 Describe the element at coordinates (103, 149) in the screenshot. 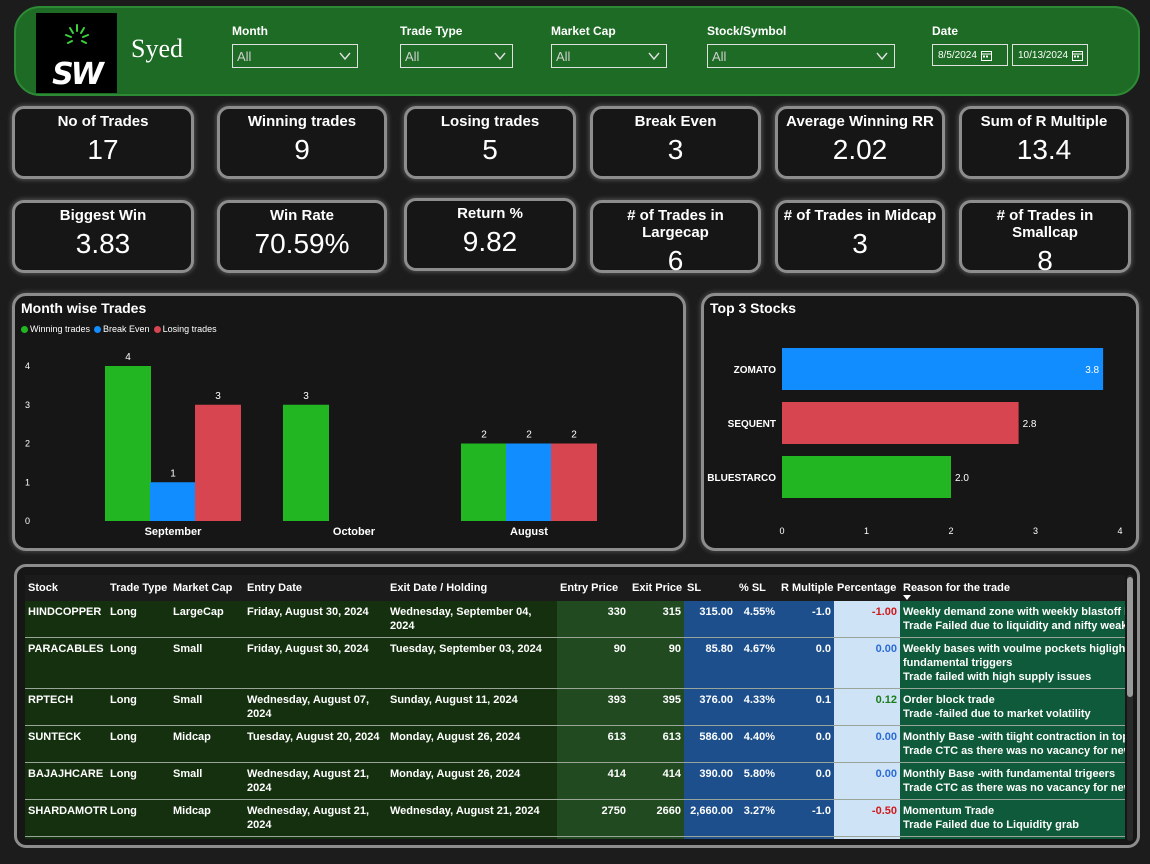

I see `kpi-value: 17` at that location.